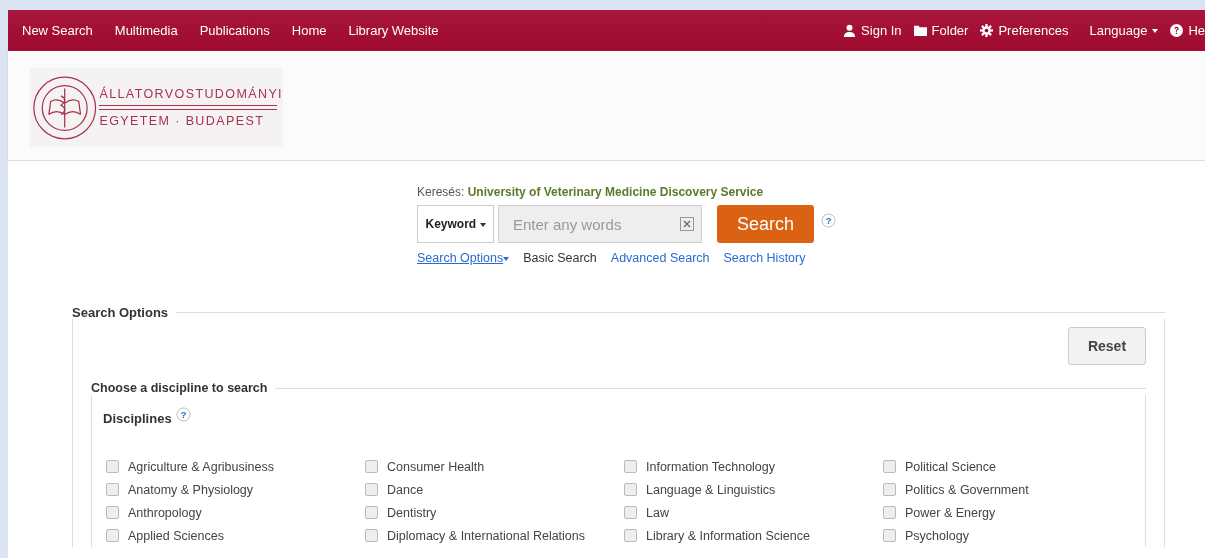 The width and height of the screenshot is (1205, 558). I want to click on nav-link: Multimedia, so click(146, 30).